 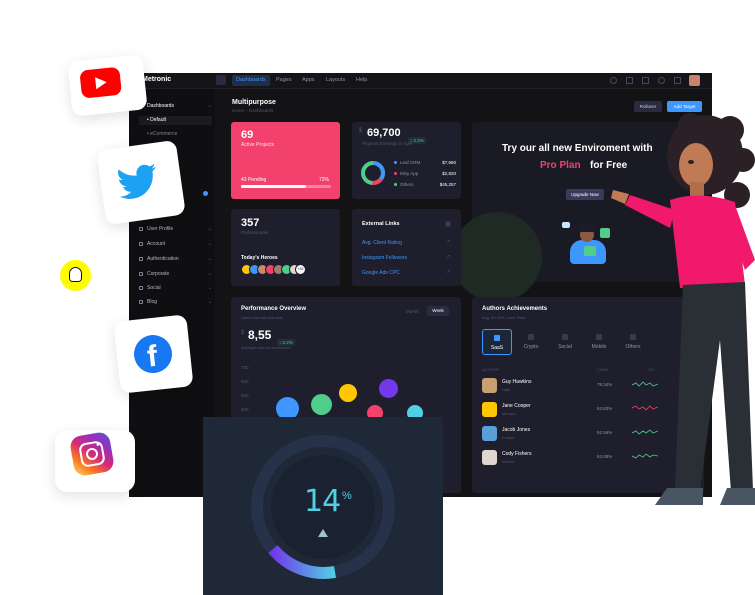 I want to click on professionals-card: 357 Professionals Today's Heroes +42, so click(x=285, y=247).